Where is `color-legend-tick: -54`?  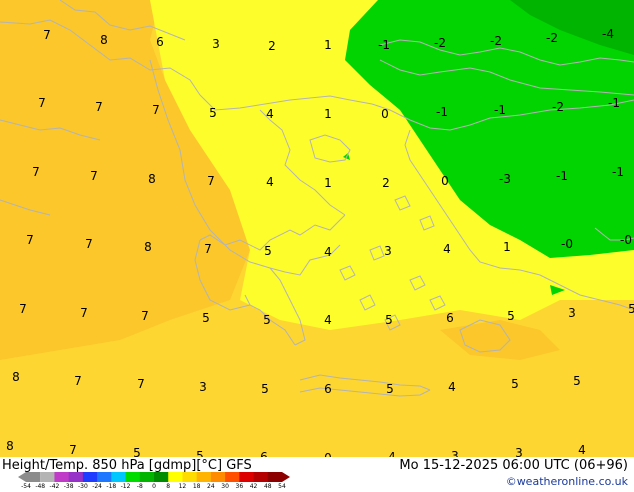 color-legend-tick: -54 is located at coordinates (26, 486).